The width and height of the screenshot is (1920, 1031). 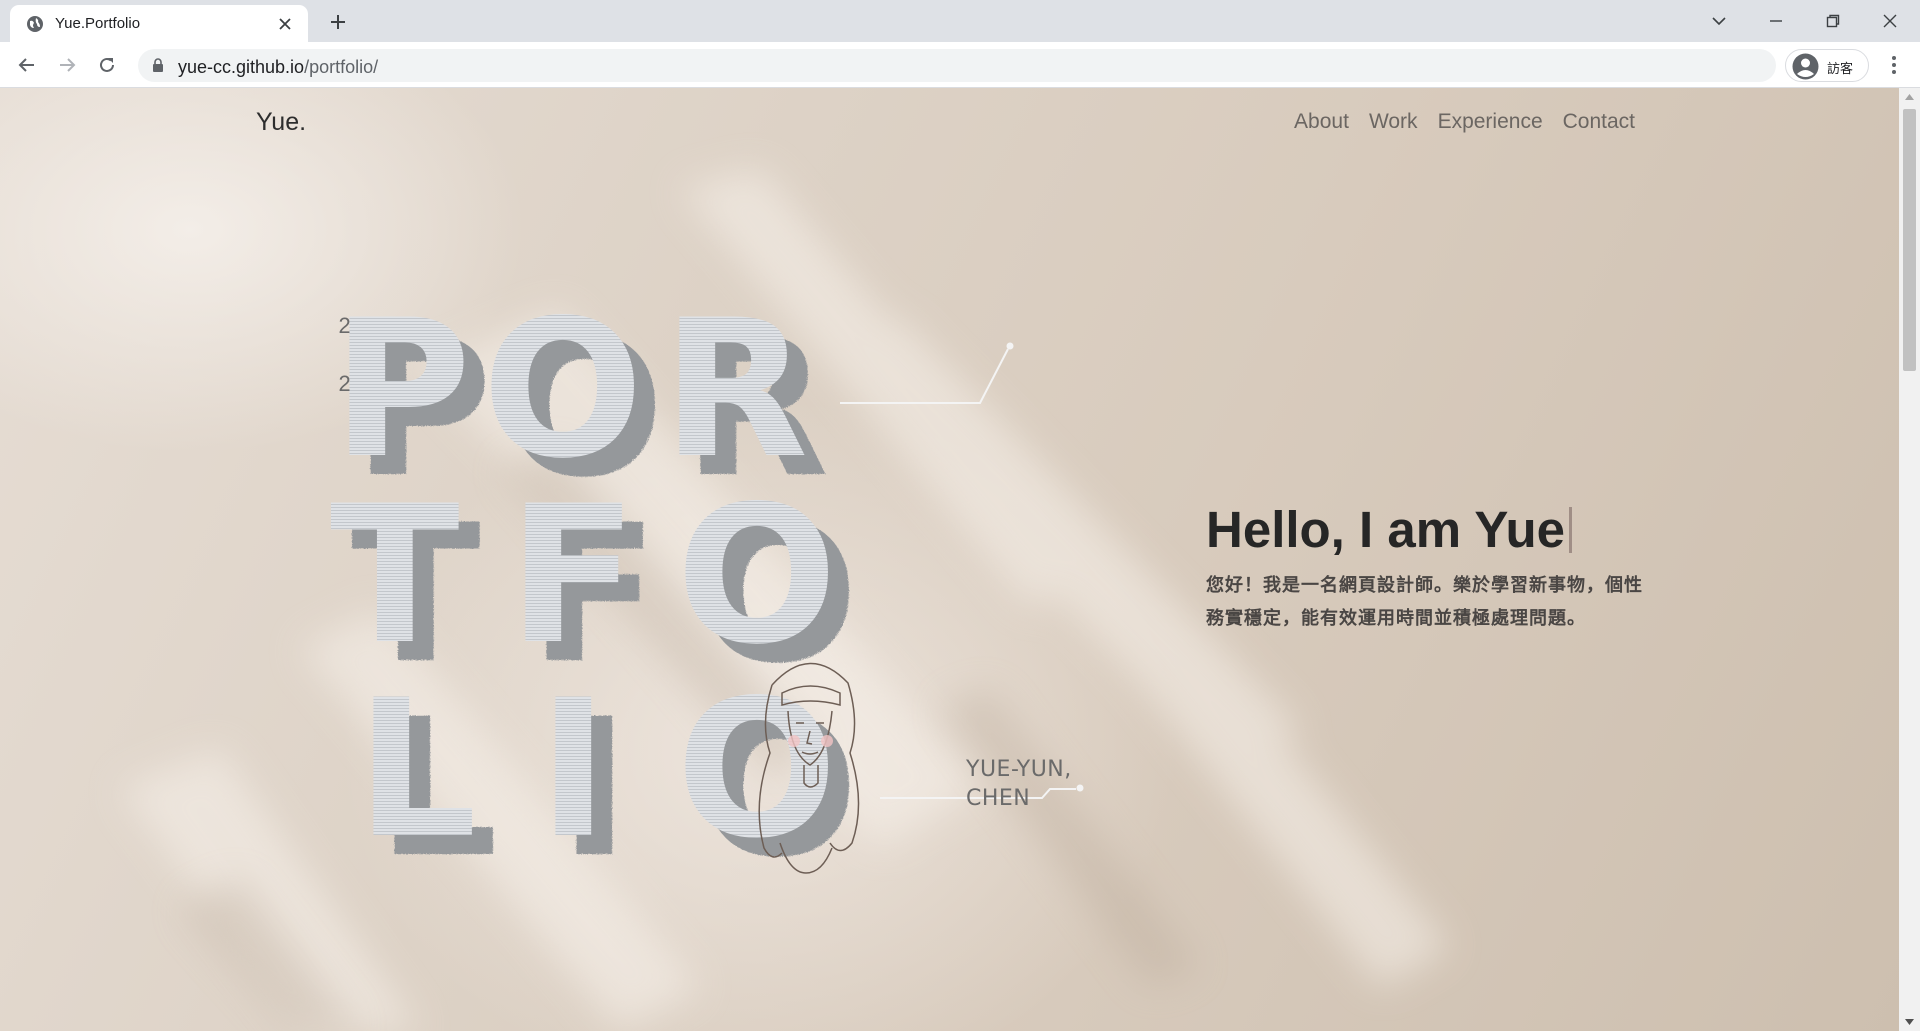 What do you see at coordinates (1321, 122) in the screenshot?
I see `nav-link-about: About` at bounding box center [1321, 122].